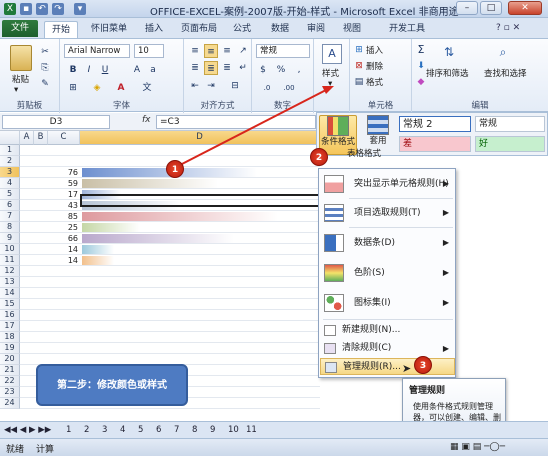  Describe the element at coordinates (15, 450) in the screenshot. I see `status-ready: 就绪` at that location.